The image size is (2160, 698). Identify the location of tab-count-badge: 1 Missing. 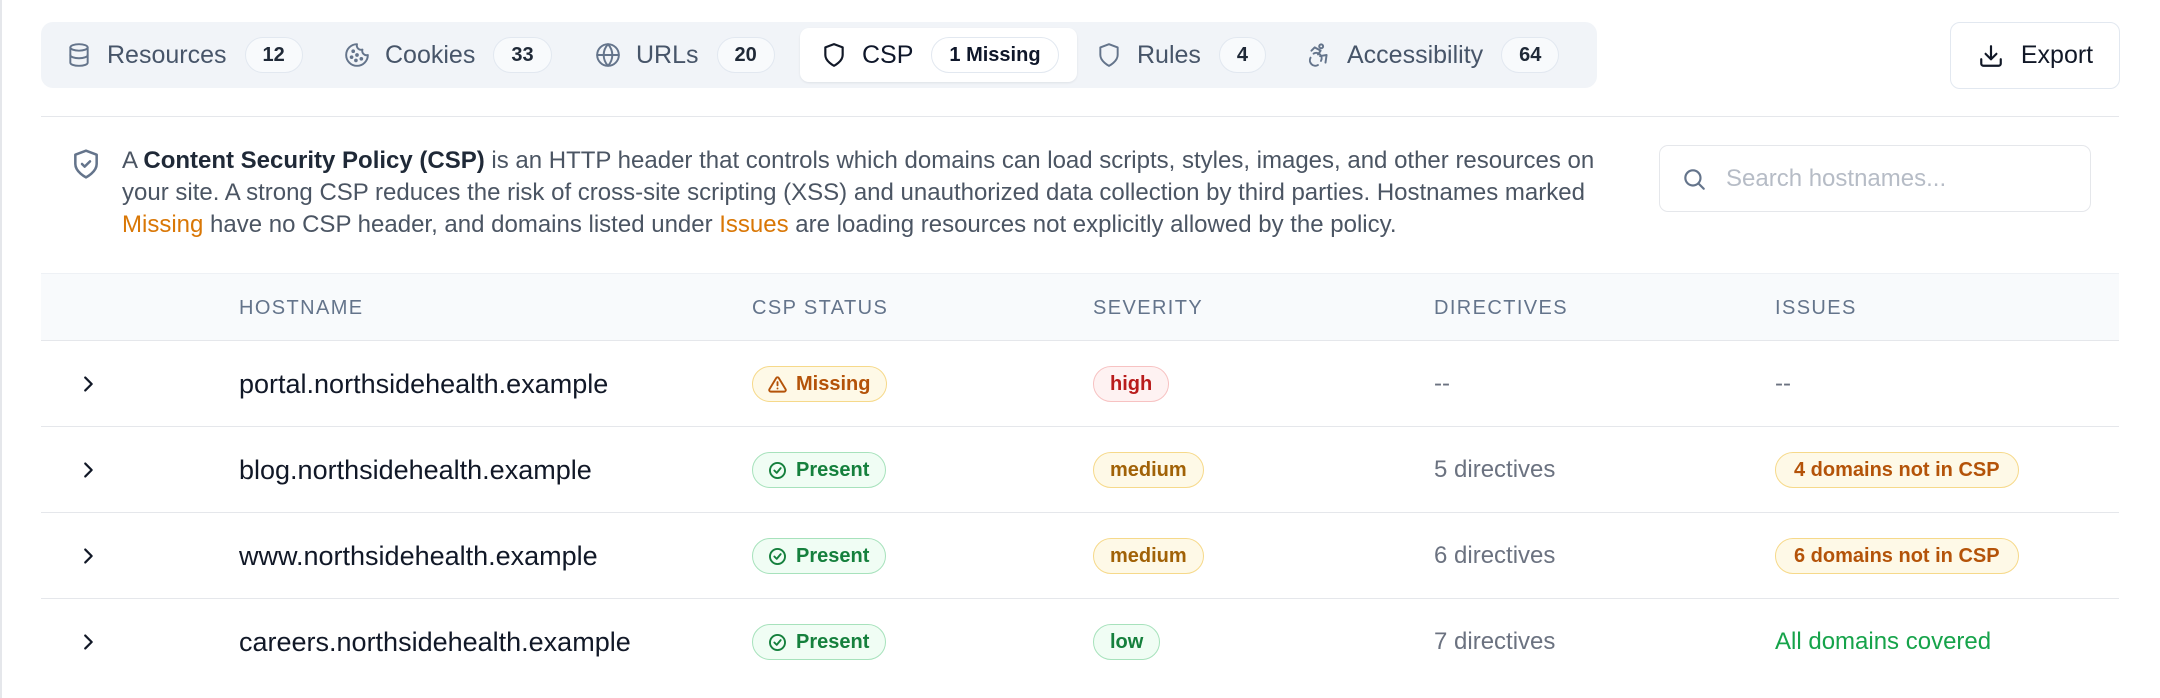
(995, 55).